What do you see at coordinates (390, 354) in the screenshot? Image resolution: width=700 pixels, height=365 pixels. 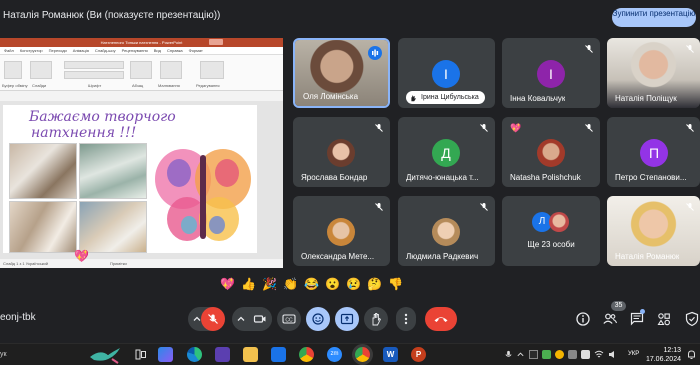 I see `word-icon: W` at bounding box center [390, 354].